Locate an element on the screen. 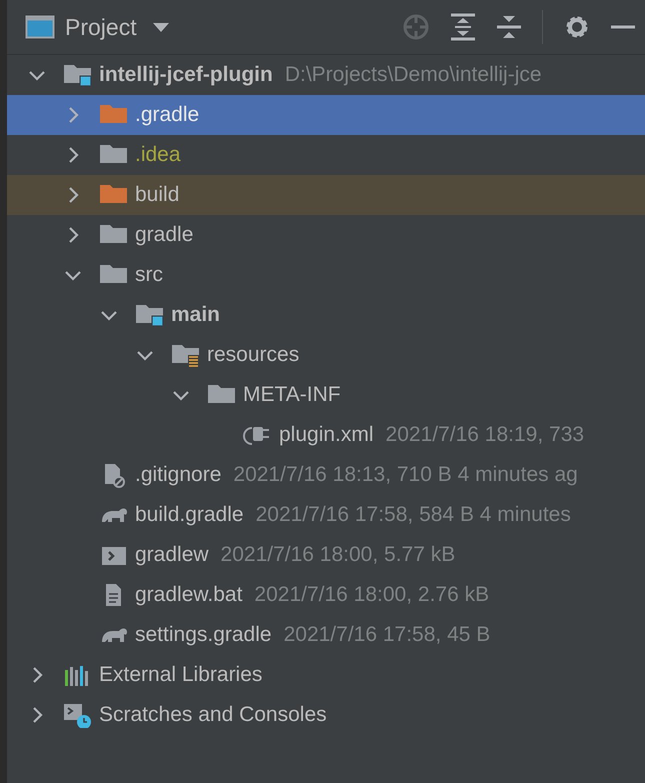 The height and width of the screenshot is (783, 645). file-name: .gradle is located at coordinates (167, 115).